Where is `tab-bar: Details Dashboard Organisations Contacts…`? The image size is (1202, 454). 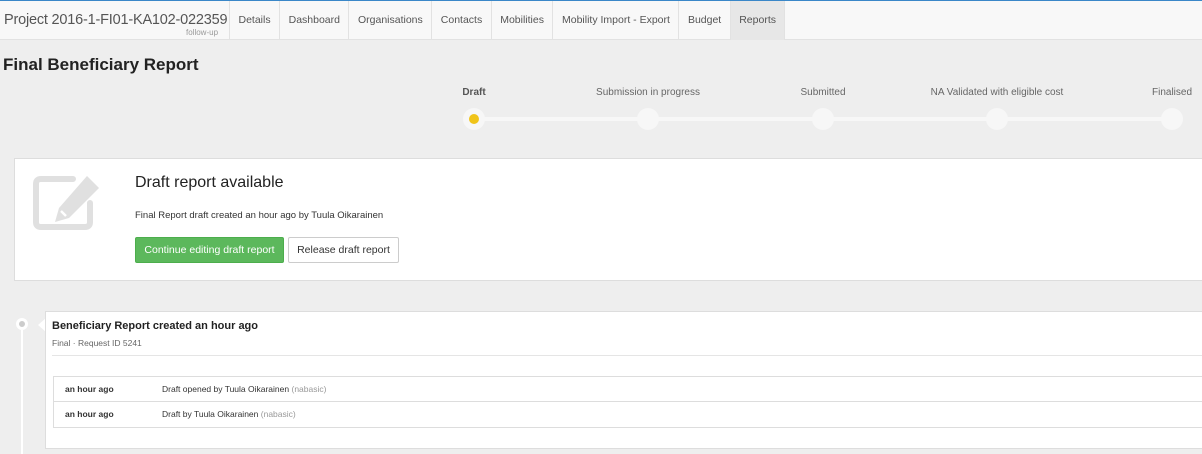
tab-bar: Details Dashboard Organisations Contacts… is located at coordinates (508, 20).